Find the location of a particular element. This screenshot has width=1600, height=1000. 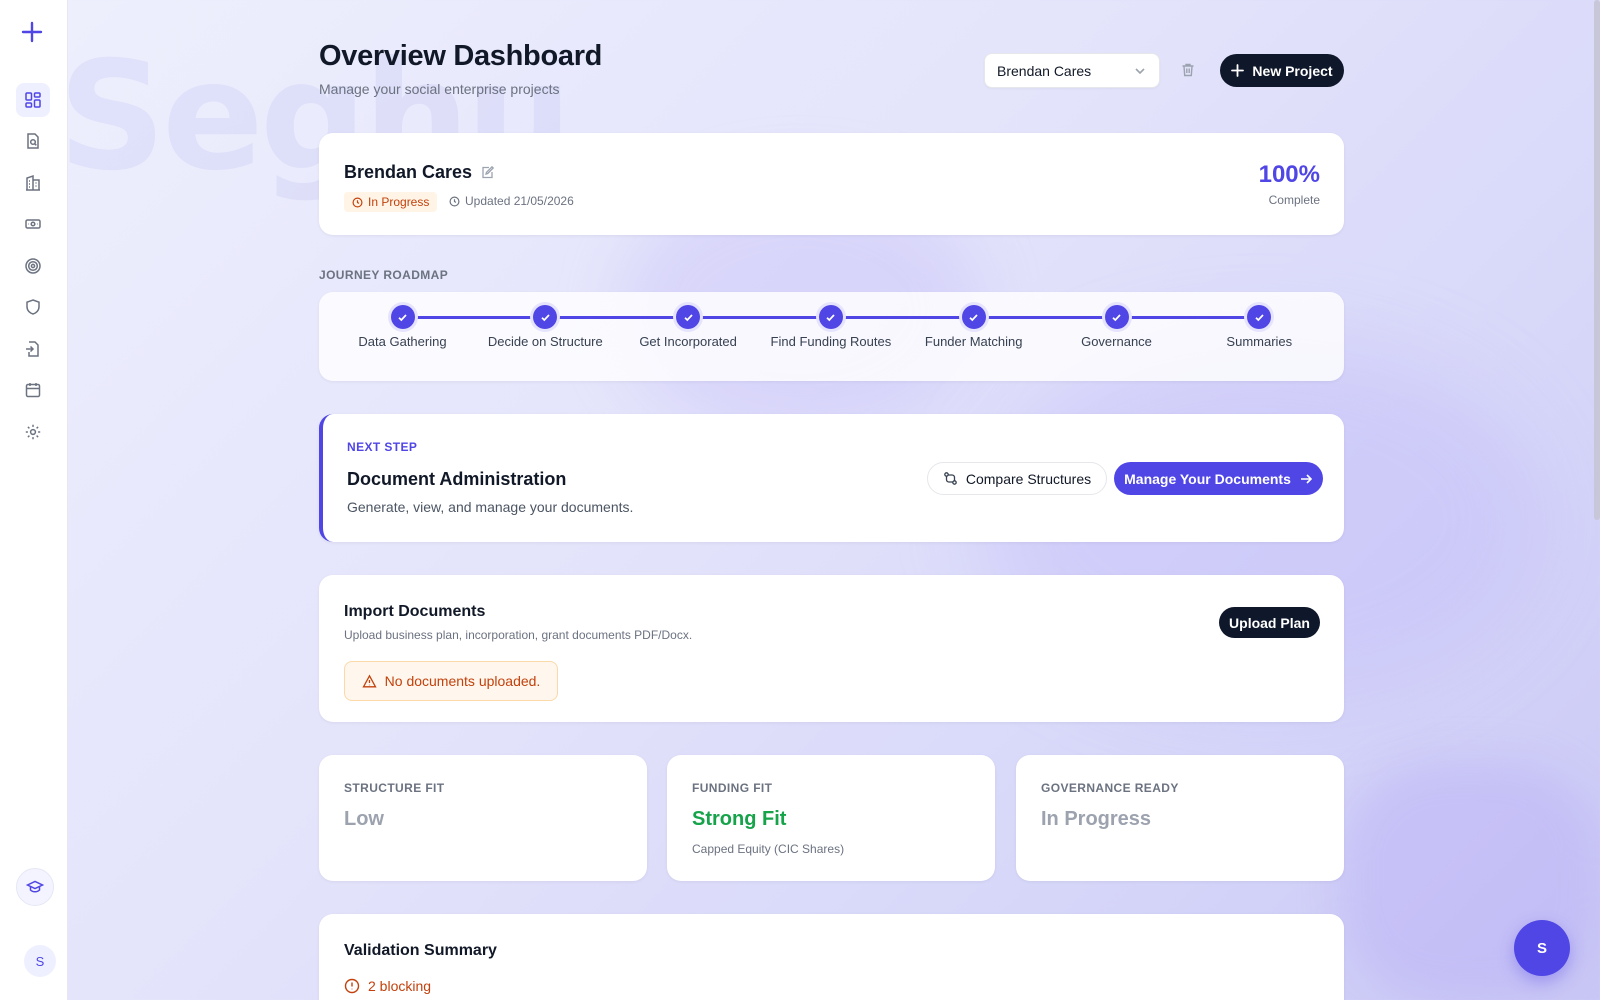

edit-icon is located at coordinates (487, 172).